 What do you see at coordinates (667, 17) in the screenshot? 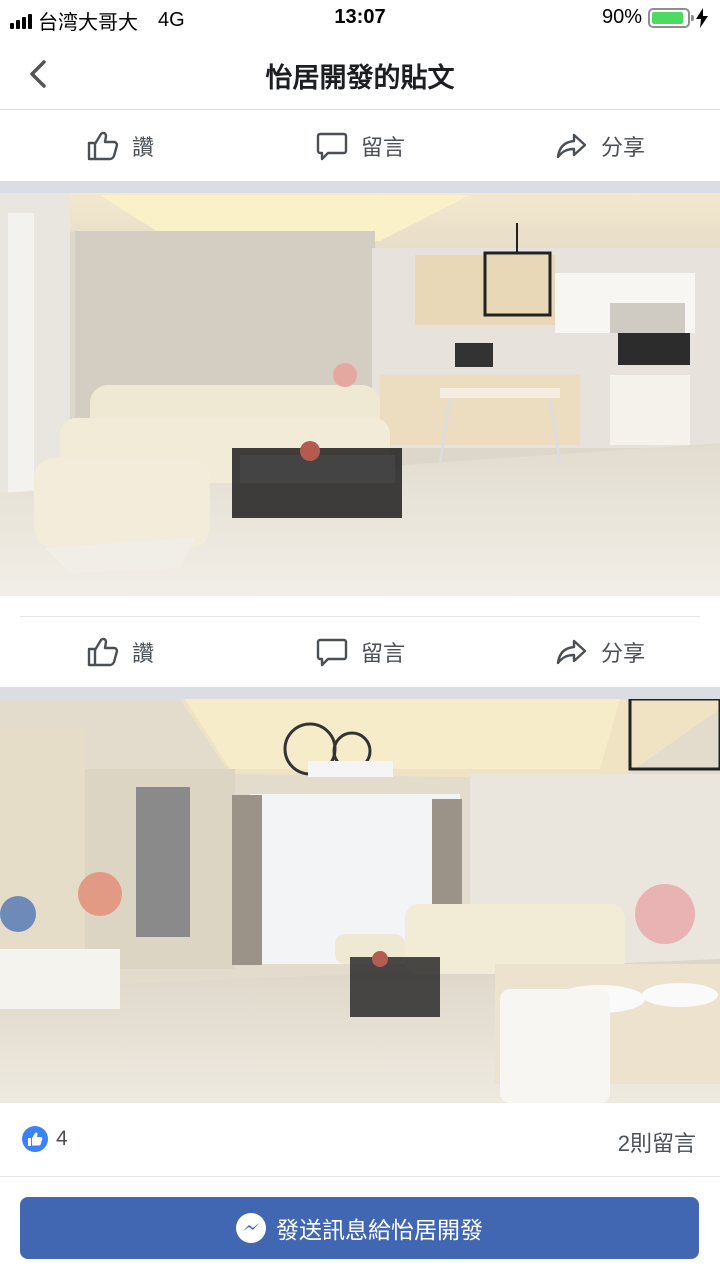
I see `battery-level` at bounding box center [667, 17].